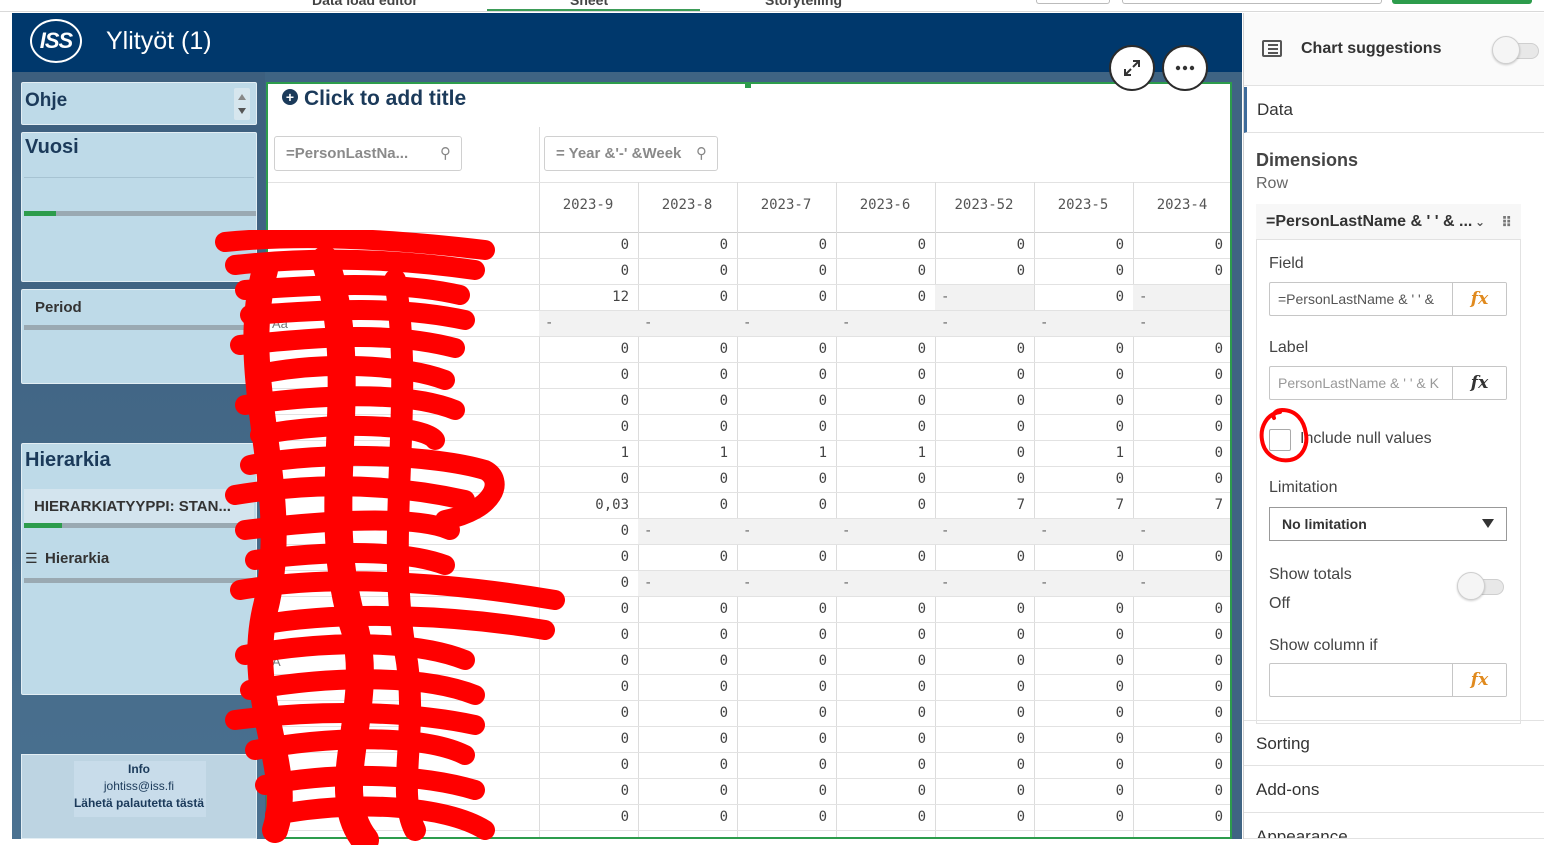  What do you see at coordinates (374, 99) in the screenshot?
I see `object-title: + Click to add title` at bounding box center [374, 99].